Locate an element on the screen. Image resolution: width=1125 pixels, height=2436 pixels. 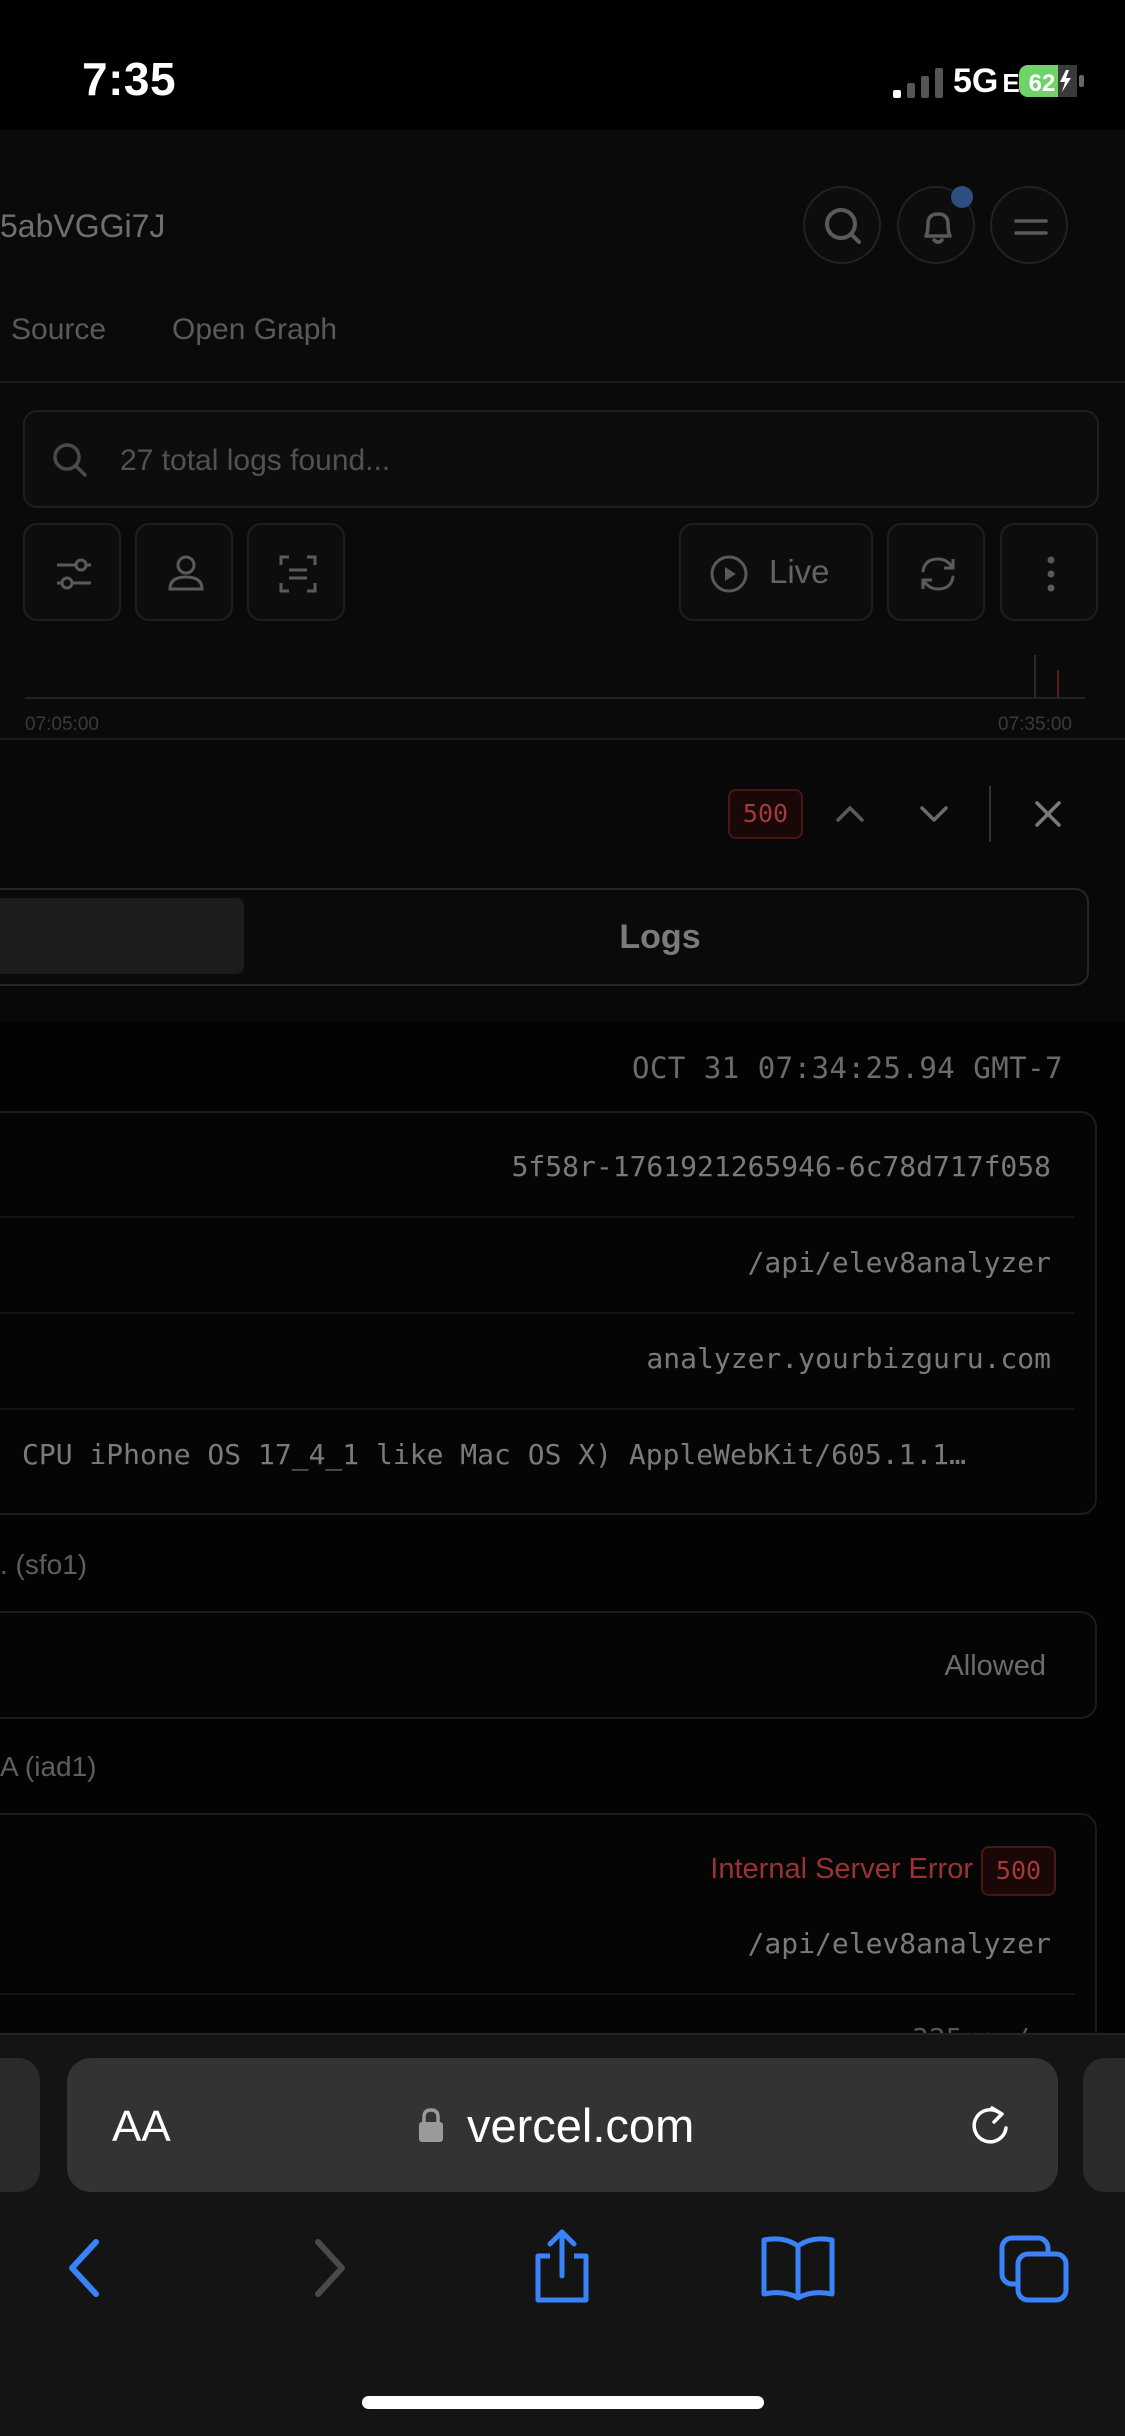
home-indicator is located at coordinates (563, 2402).